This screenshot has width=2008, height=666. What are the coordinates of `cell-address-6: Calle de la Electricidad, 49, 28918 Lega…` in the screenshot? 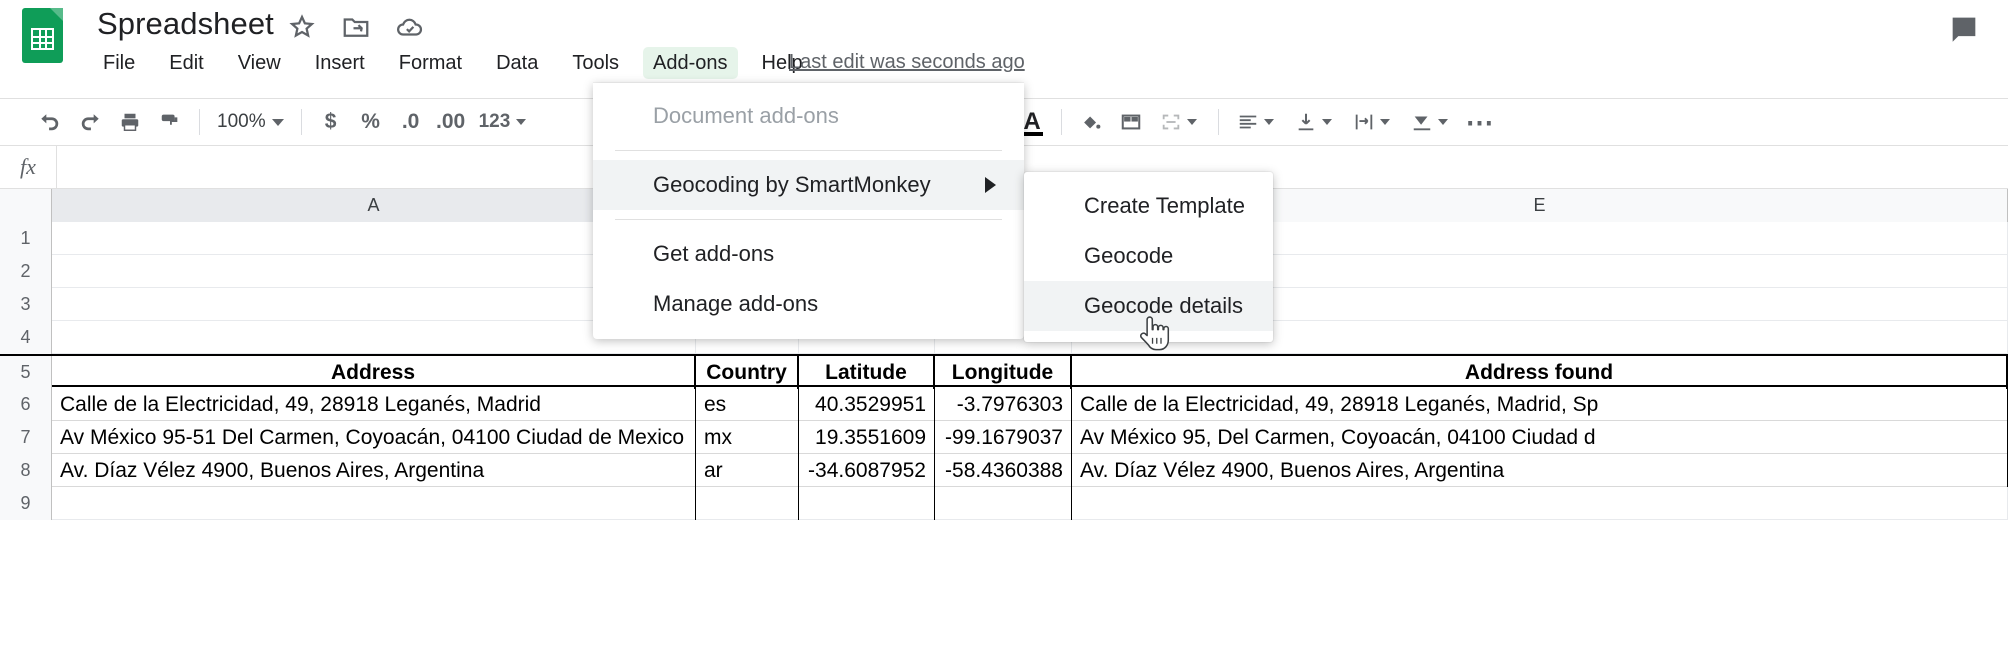 It's located at (374, 404).